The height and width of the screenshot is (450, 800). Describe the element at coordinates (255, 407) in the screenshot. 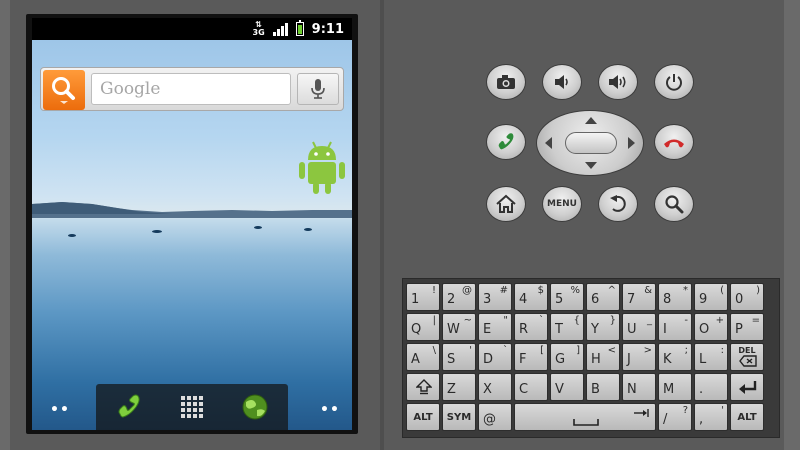

I see `browser-globe-icon` at that location.